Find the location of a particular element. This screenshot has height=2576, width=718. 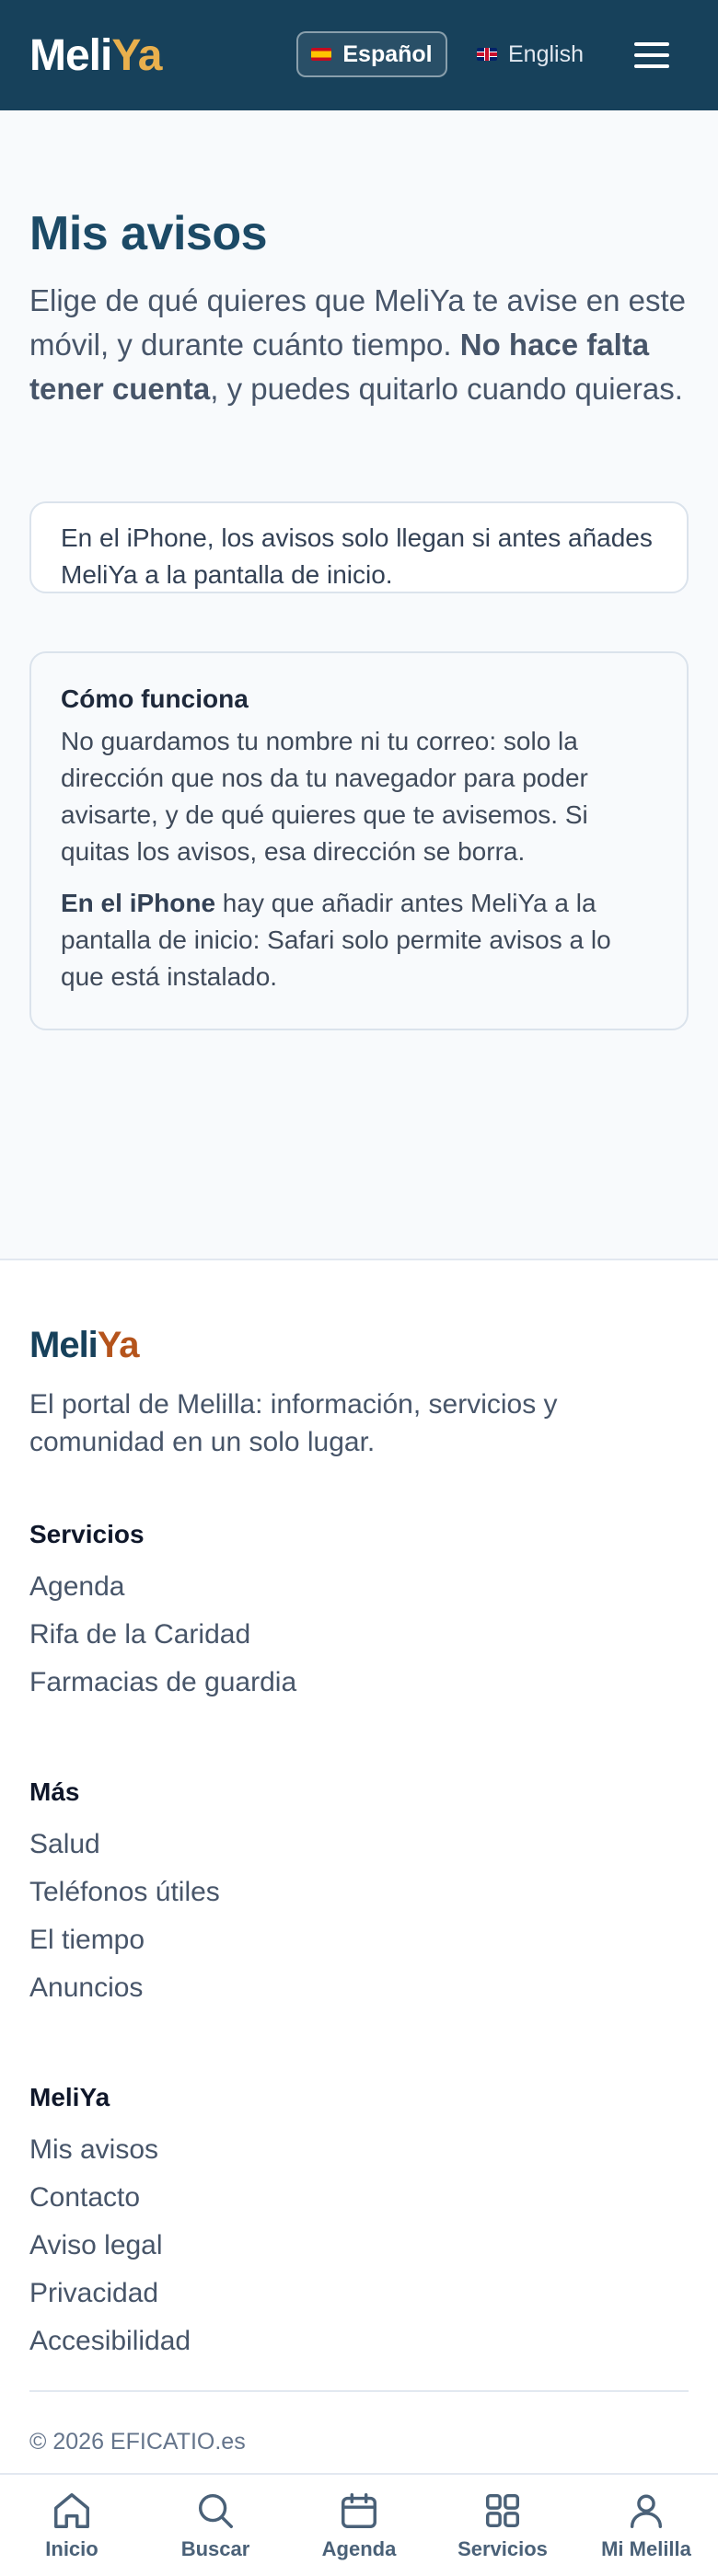

spain-flag-icon is located at coordinates (321, 54).